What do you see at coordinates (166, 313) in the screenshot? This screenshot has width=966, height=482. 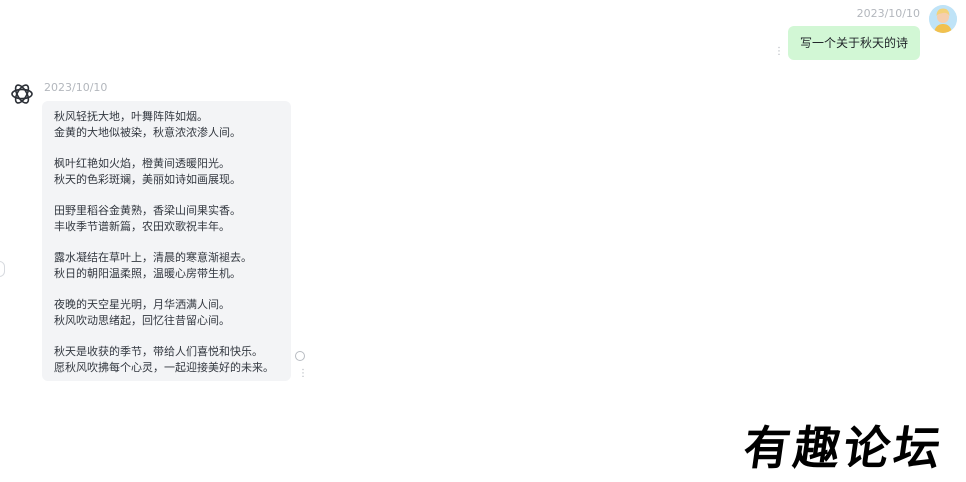 I see `poem-stanza: 夜晚的天空星光明，月华洒满人间。 秋风吹动思绪起，回忆往昔留心间。` at bounding box center [166, 313].